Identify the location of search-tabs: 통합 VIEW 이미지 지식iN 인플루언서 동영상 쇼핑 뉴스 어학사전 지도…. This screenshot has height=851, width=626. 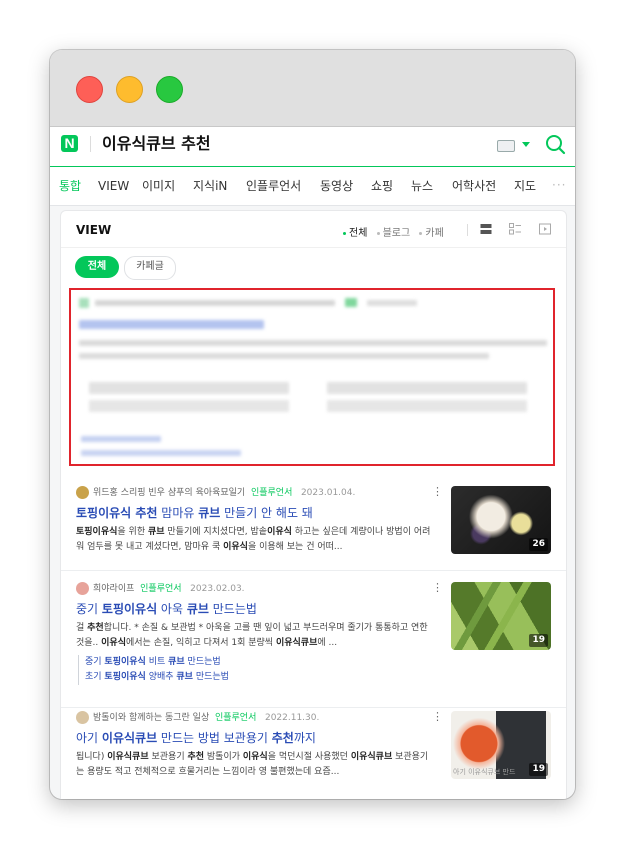
(312, 186).